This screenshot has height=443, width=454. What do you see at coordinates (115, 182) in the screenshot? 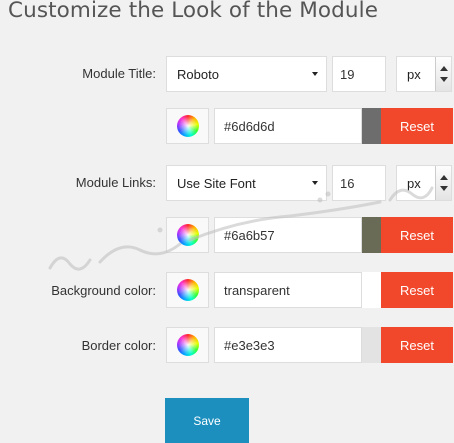
I see `module-links-label: Module Links:` at bounding box center [115, 182].